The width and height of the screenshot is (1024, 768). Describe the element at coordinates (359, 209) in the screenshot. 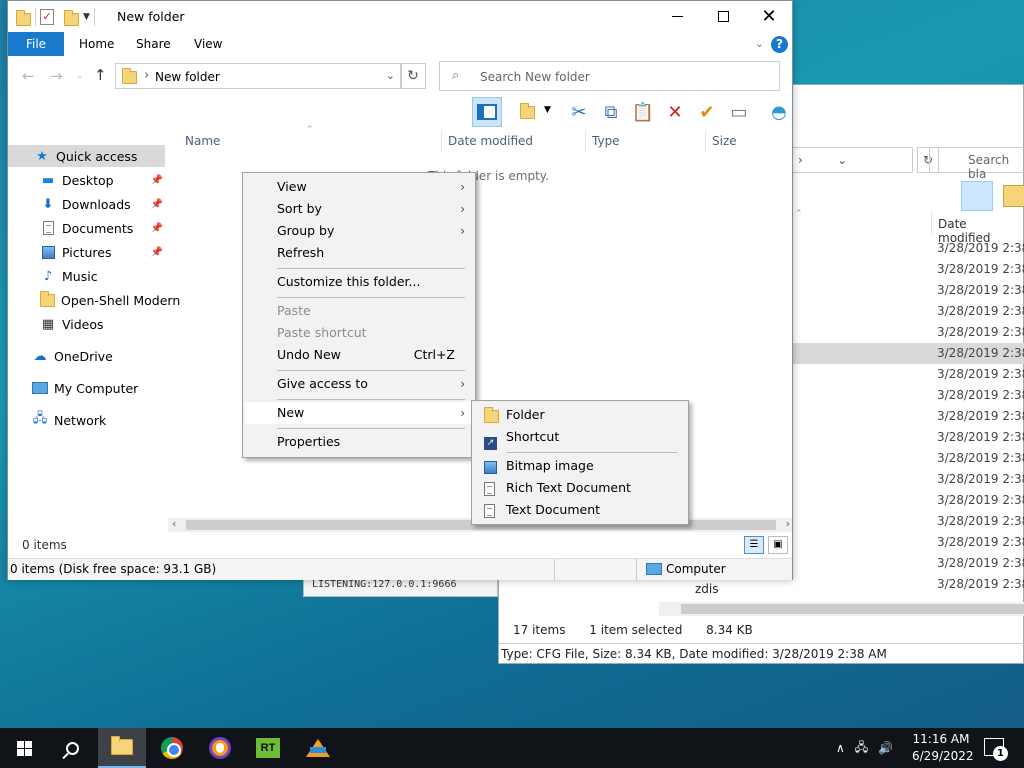

I see `menu-item-sort-by: Sort by ›` at that location.